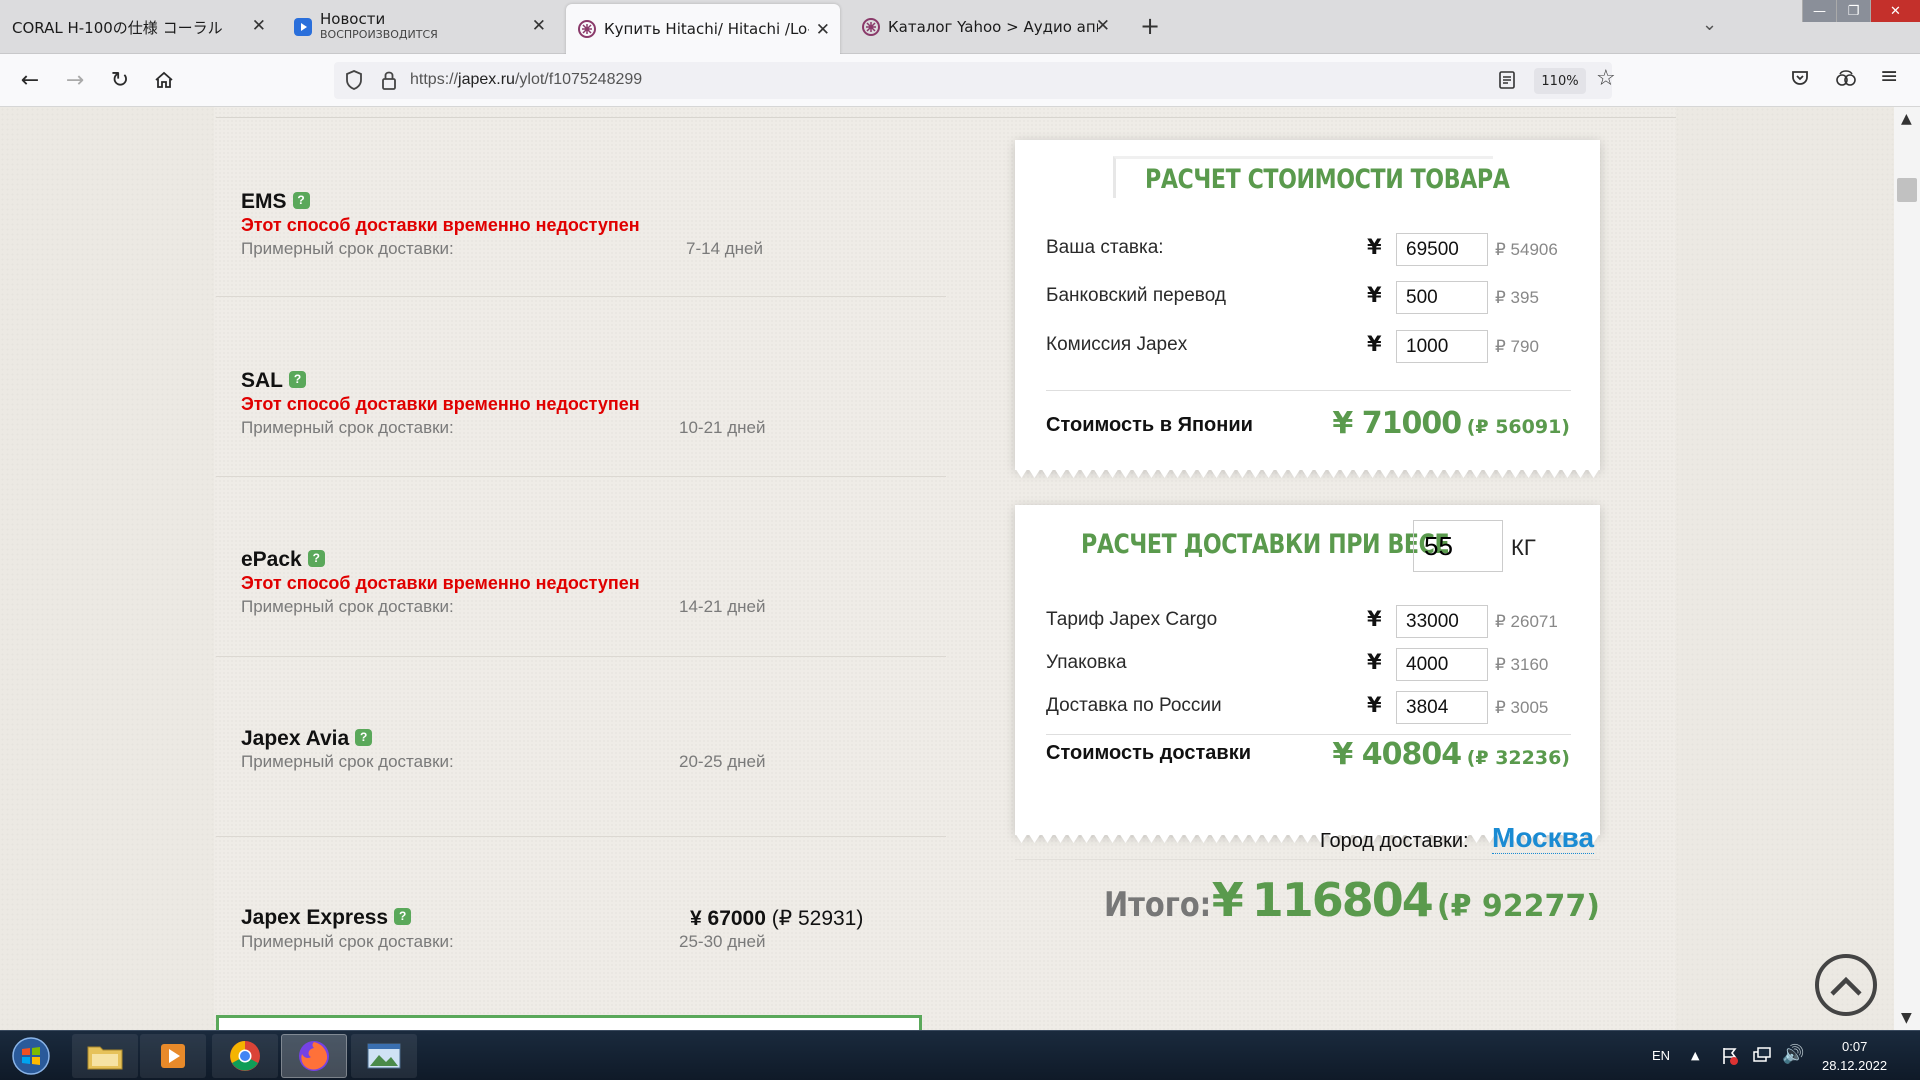  What do you see at coordinates (973, 80) in the screenshot?
I see `address-bar: https://japex.ru/ylot/f1075248299` at bounding box center [973, 80].